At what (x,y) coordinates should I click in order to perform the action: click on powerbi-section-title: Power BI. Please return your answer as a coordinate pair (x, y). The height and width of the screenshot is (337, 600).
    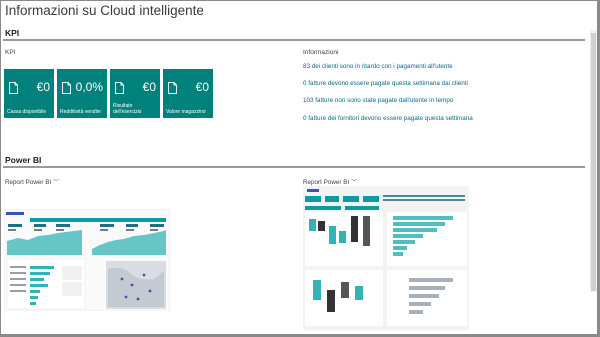
    Looking at the image, I should click on (23, 160).